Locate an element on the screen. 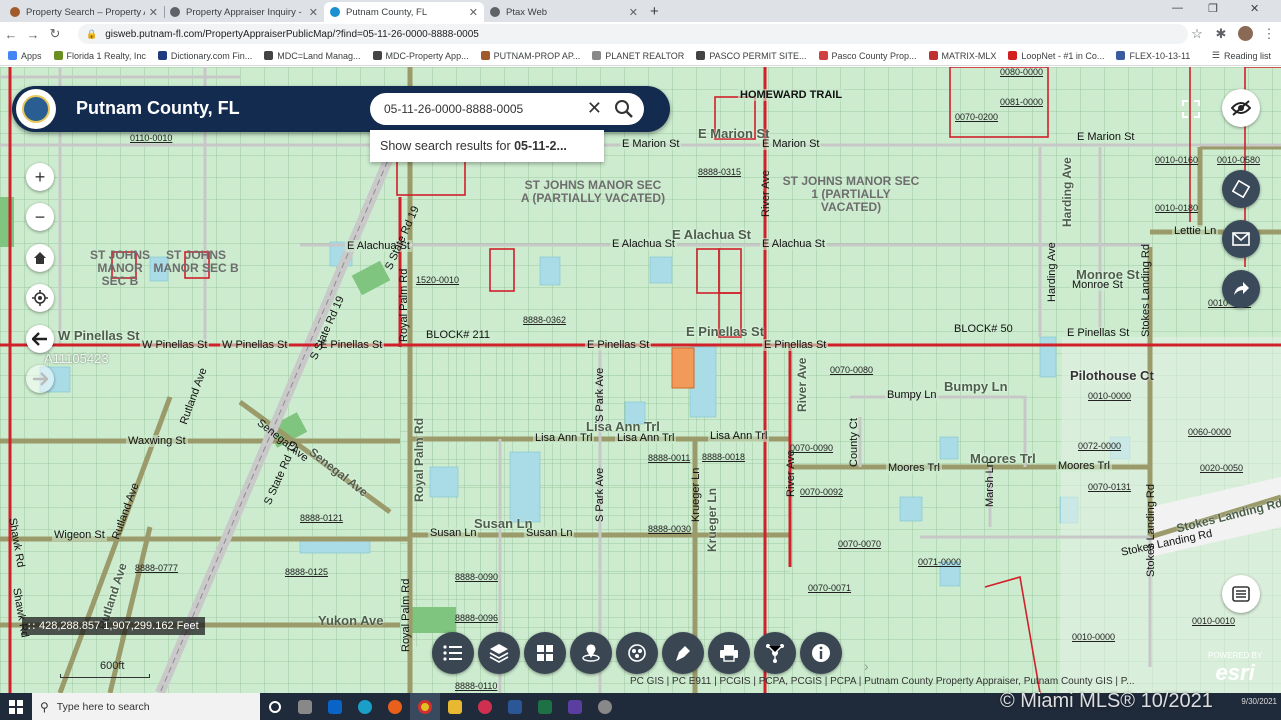 The image size is (1281, 720). browser-tab: Property Search – Property Appr ✕ is located at coordinates (84, 12).